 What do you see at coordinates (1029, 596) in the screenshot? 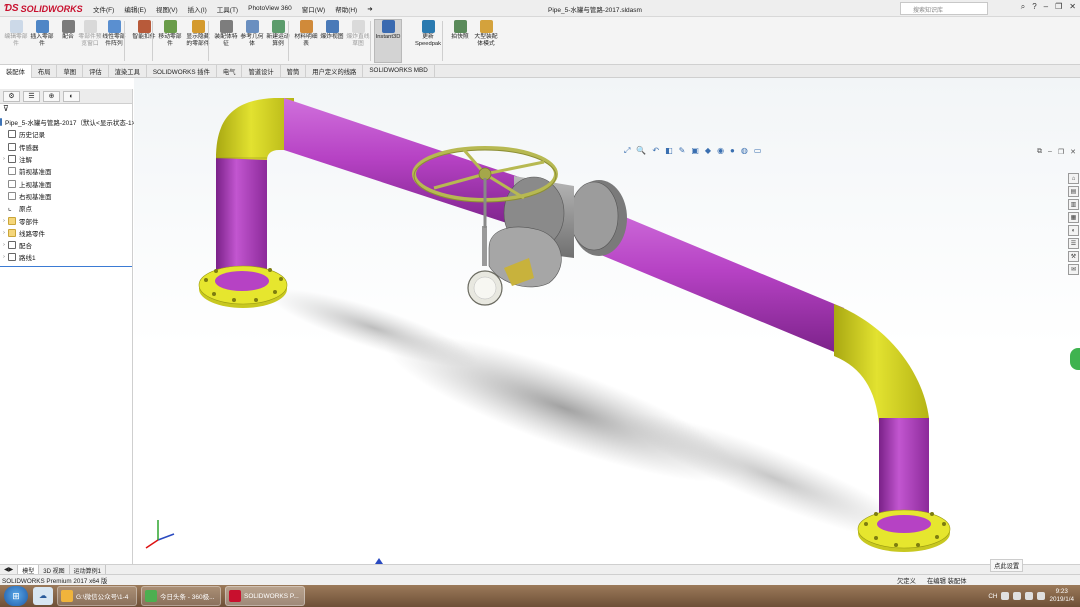
I see `network-icon` at bounding box center [1029, 596].